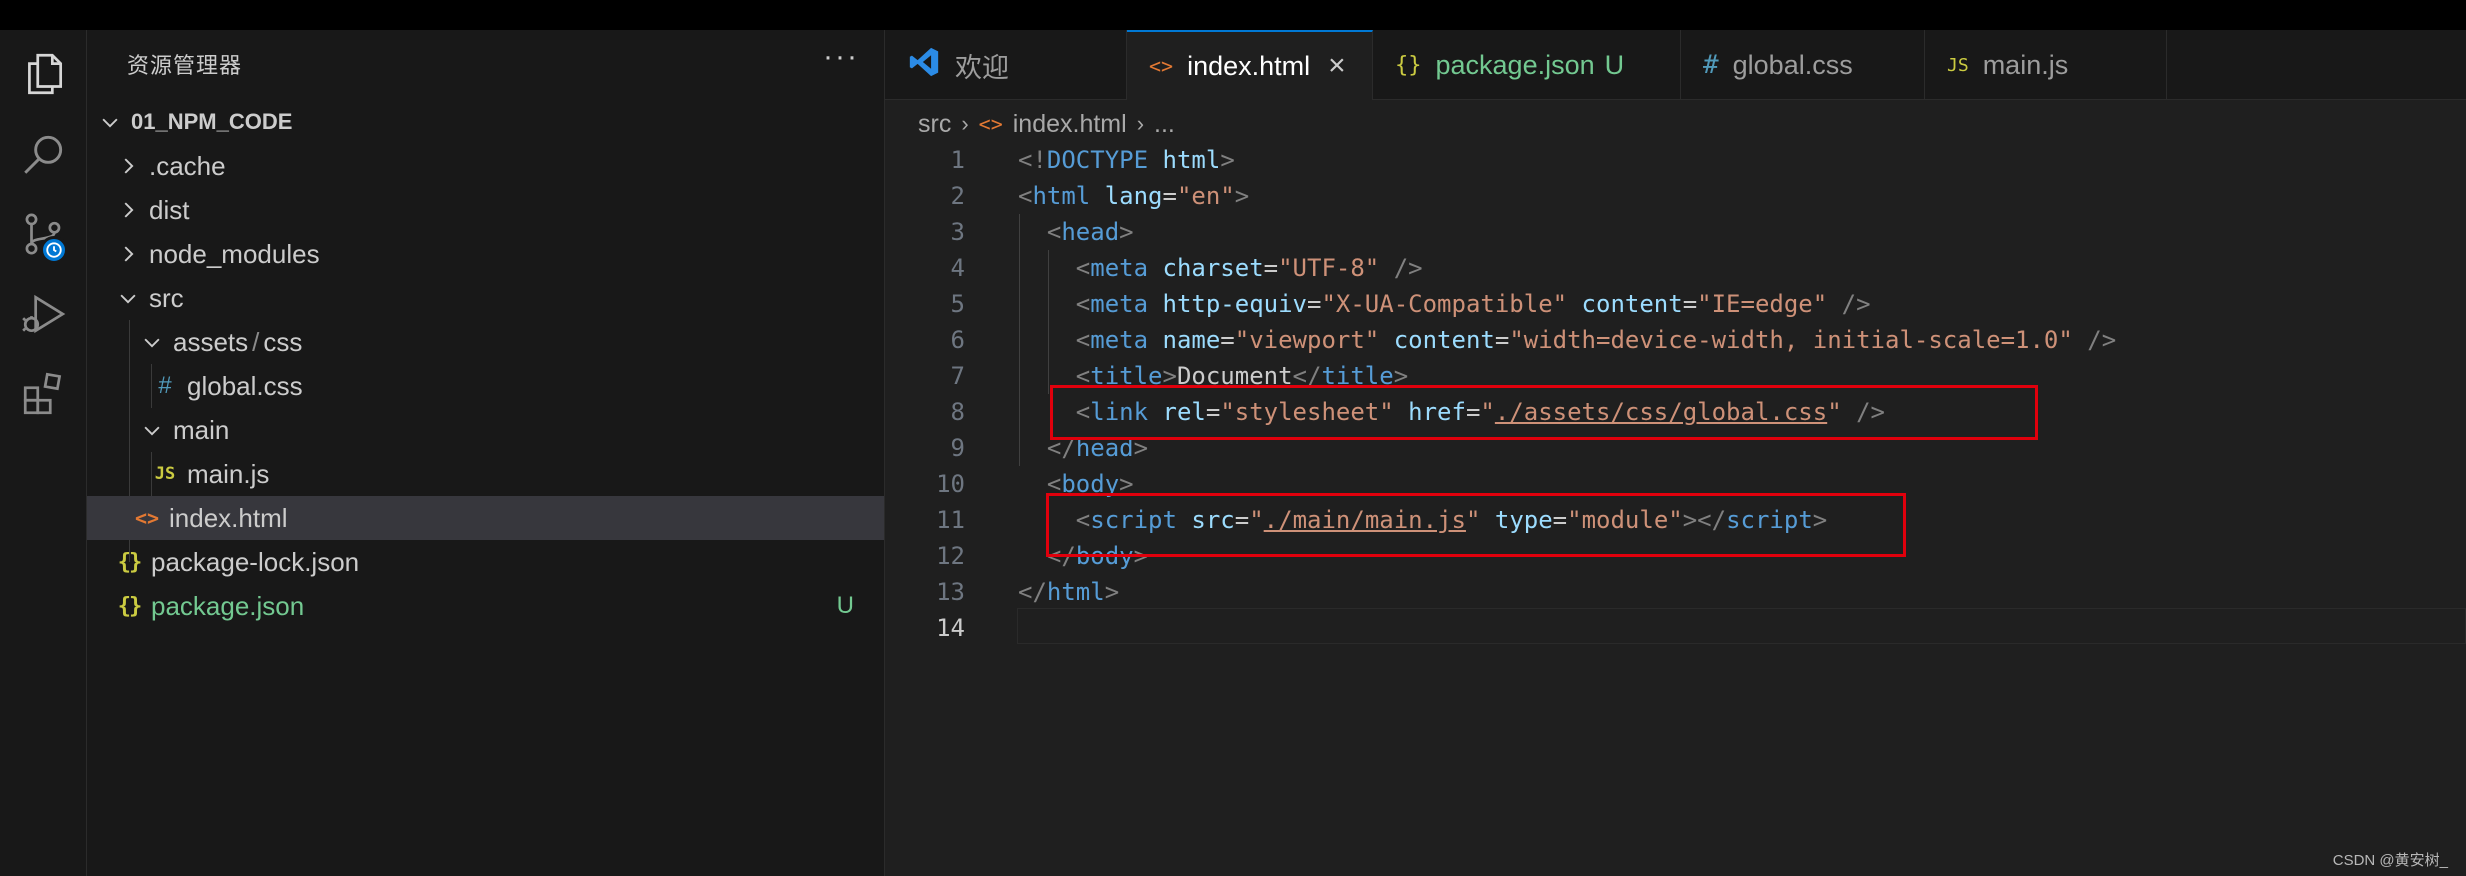 This screenshot has width=2466, height=876. What do you see at coordinates (957, 340) in the screenshot?
I see `line-number: 6` at bounding box center [957, 340].